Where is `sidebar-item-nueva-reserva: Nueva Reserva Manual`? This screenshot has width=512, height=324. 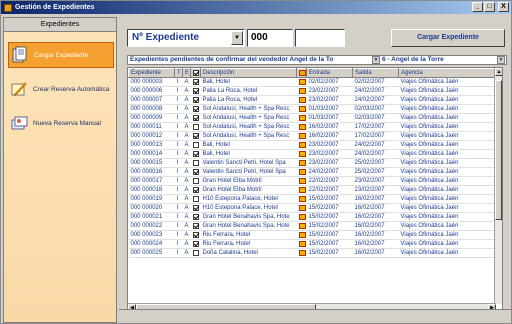 sidebar-item-nueva-reserva: Nueva Reserva Manual is located at coordinates (61, 123).